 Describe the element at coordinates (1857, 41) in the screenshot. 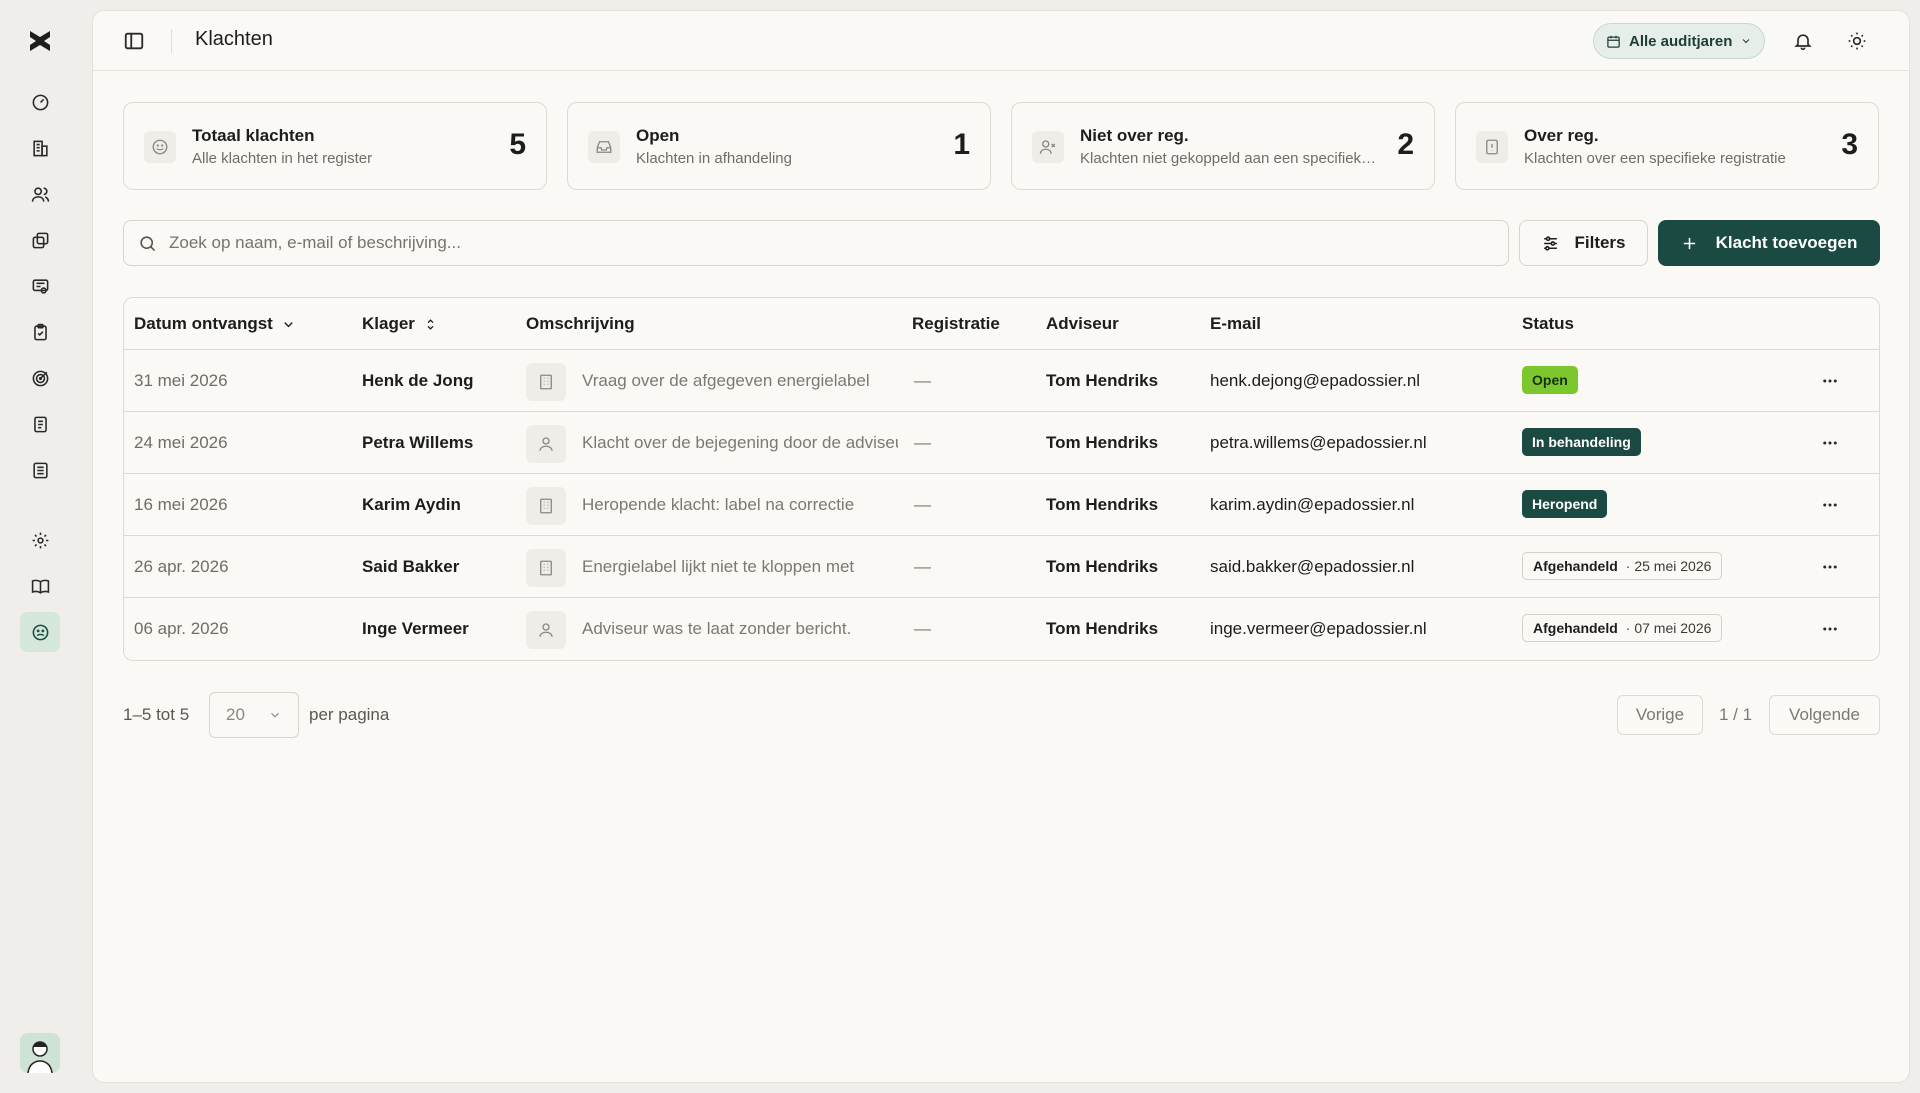

I see `theme-toggle-icon` at that location.